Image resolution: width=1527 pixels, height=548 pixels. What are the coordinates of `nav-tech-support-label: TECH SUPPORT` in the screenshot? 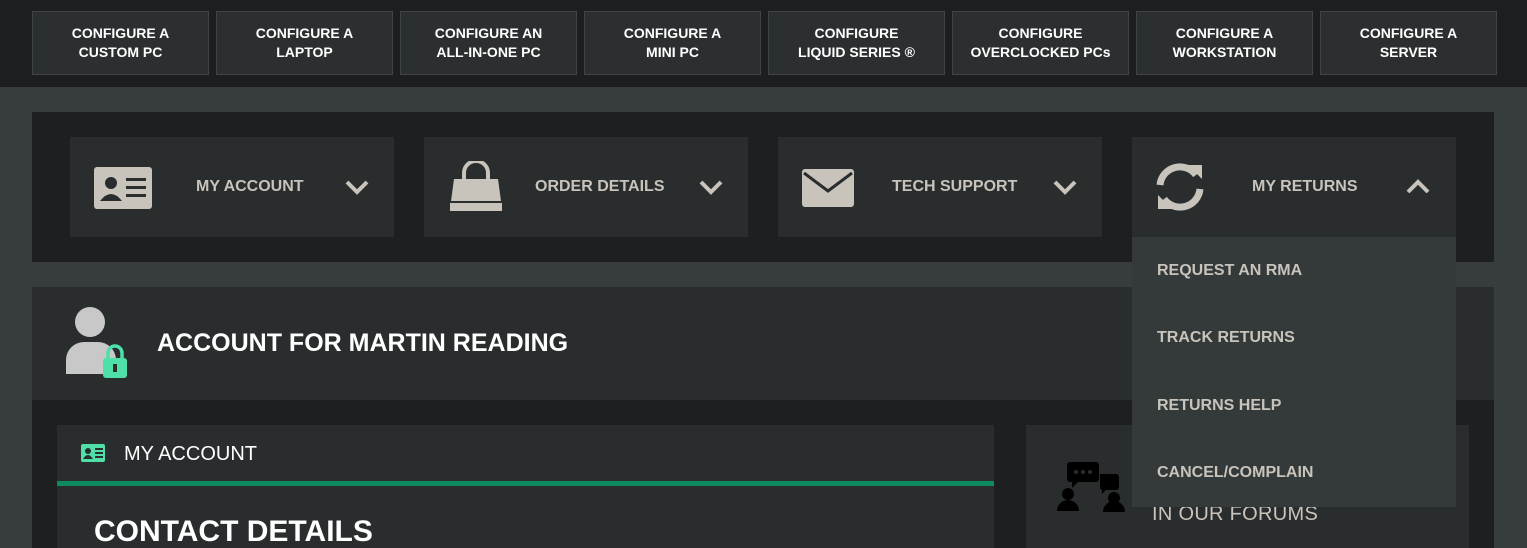 It's located at (955, 186).